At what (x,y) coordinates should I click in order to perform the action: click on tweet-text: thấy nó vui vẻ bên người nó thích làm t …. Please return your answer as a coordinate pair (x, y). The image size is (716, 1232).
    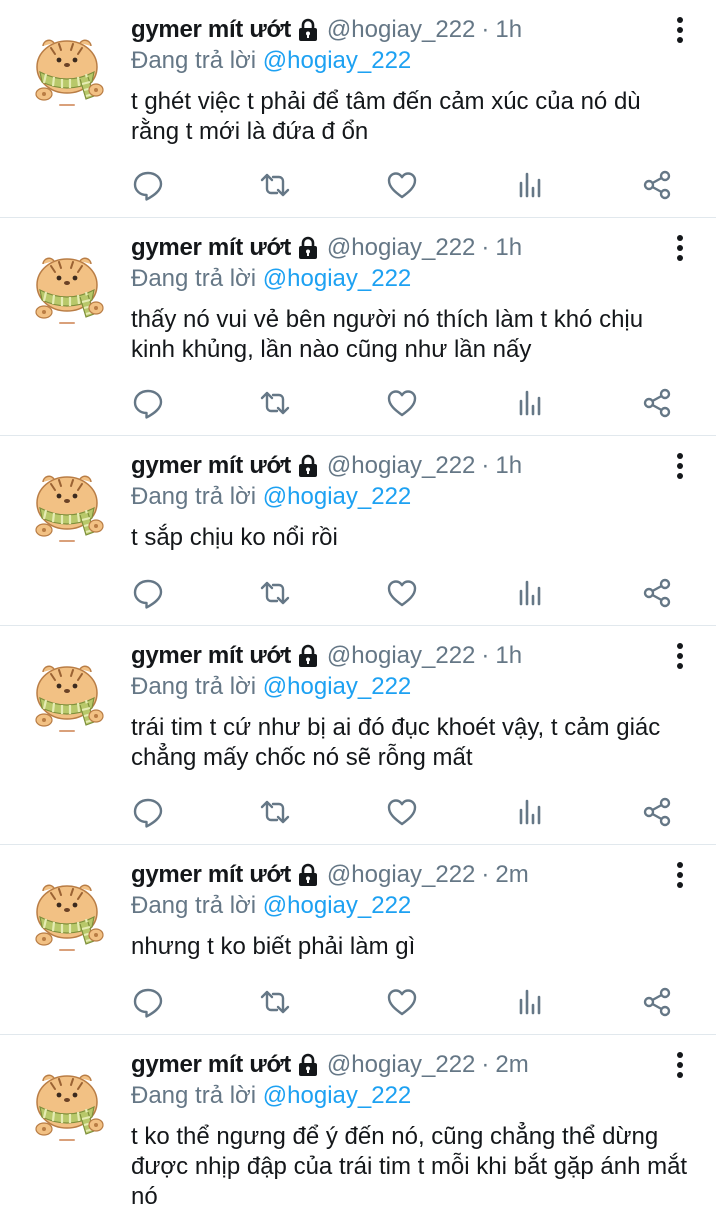
    Looking at the image, I should click on (387, 334).